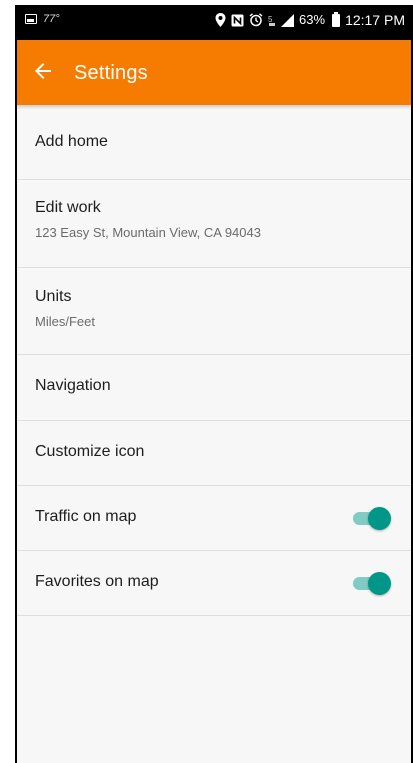 This screenshot has height=763, width=413. Describe the element at coordinates (214, 453) in the screenshot. I see `setting-customize-icon: Customize icon` at that location.